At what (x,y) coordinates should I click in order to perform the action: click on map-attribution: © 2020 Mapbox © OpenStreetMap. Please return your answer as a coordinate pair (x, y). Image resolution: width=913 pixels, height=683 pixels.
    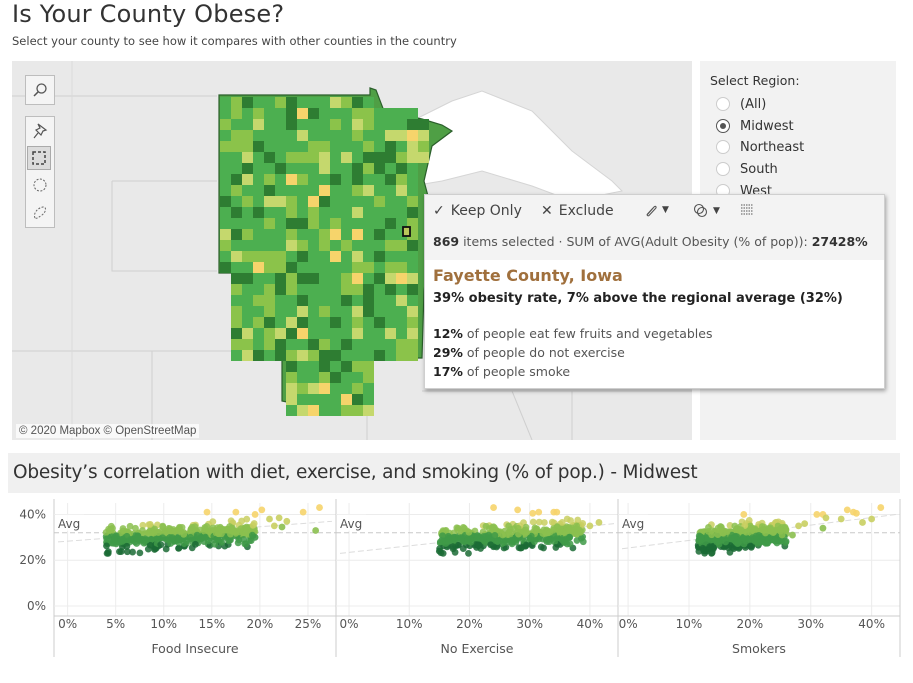
    Looking at the image, I should click on (108, 431).